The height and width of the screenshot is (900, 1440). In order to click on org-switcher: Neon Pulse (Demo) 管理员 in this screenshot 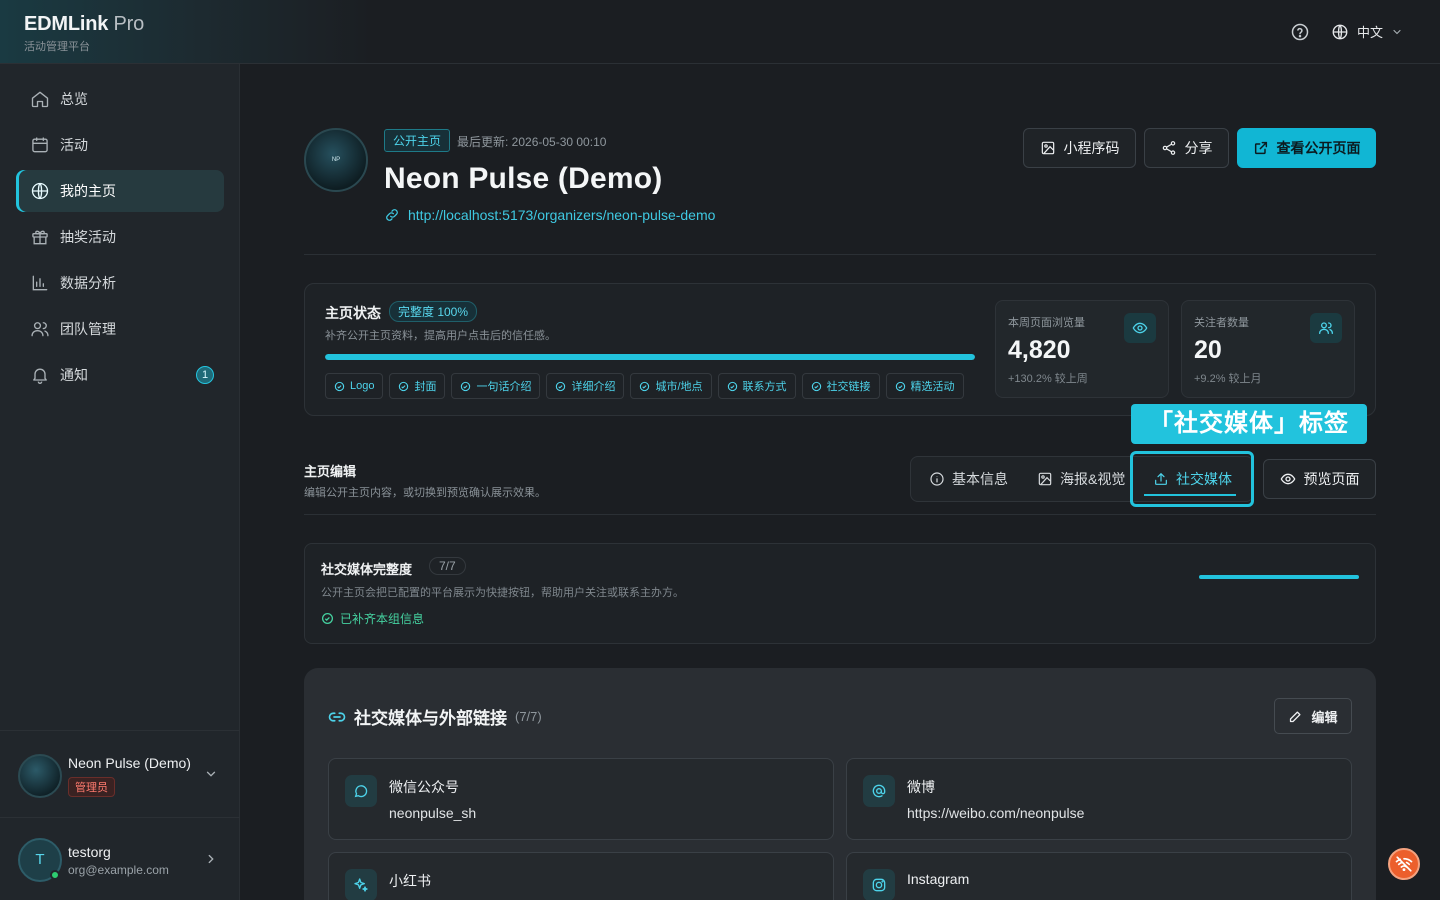, I will do `click(120, 774)`.